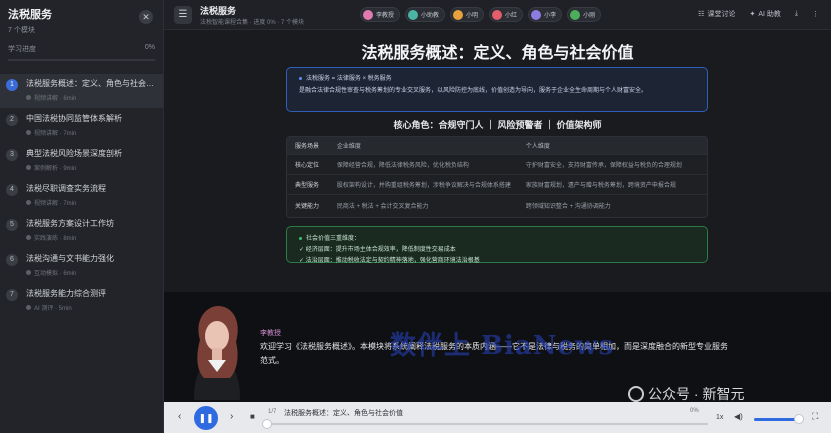 The width and height of the screenshot is (831, 433). I want to click on volume-thumb, so click(799, 419).